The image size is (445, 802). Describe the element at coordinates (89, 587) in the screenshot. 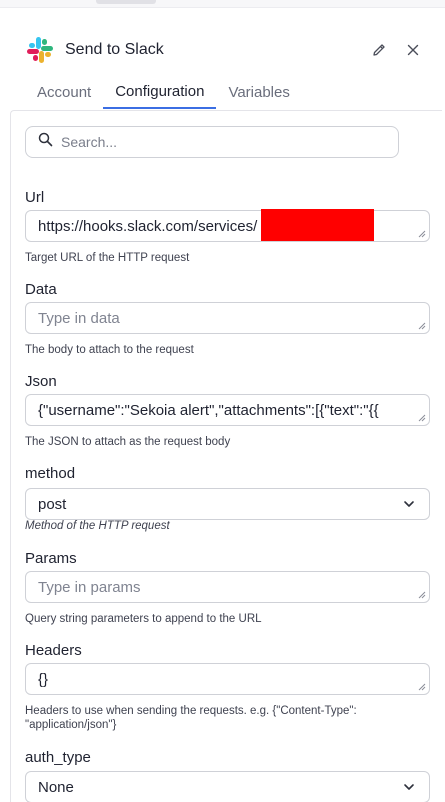

I see `params-placeholder: Type in params` at that location.